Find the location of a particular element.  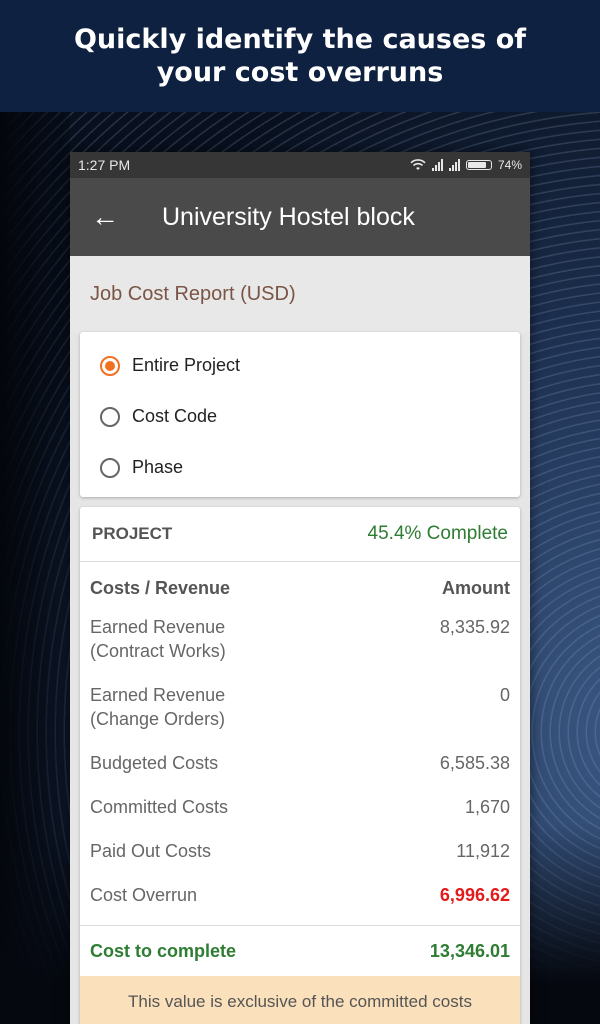

cost-to-complete-row: Cost to complete 13,346.01 is located at coordinates (300, 944).